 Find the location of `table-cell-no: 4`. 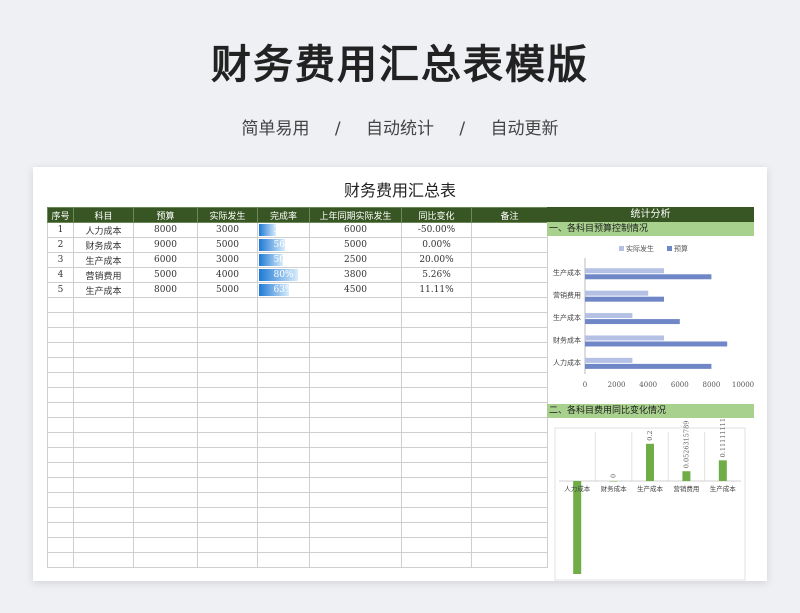

table-cell-no: 4 is located at coordinates (60, 275).